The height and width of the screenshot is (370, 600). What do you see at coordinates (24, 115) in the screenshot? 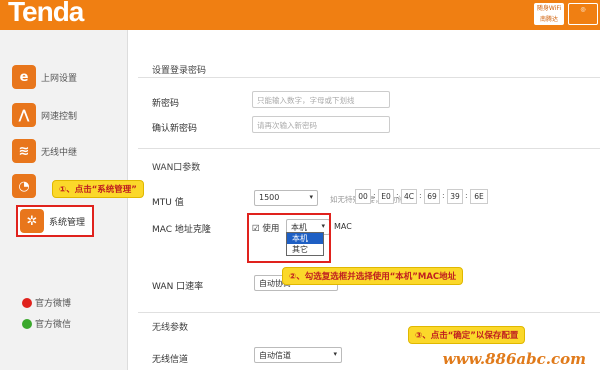
I see `speed-icon: ⋀` at bounding box center [24, 115].